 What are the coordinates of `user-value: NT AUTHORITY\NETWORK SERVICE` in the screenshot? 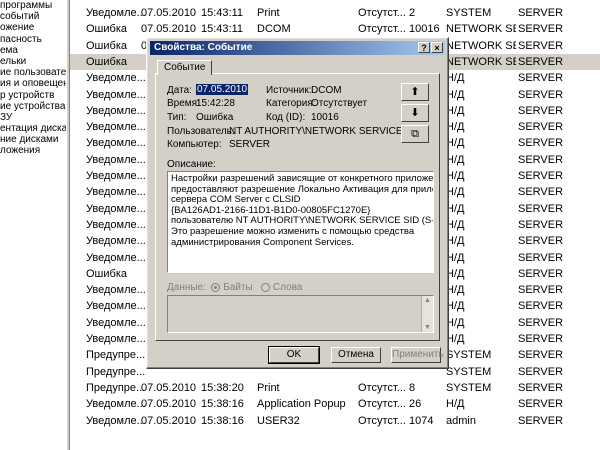 It's located at (316, 131).